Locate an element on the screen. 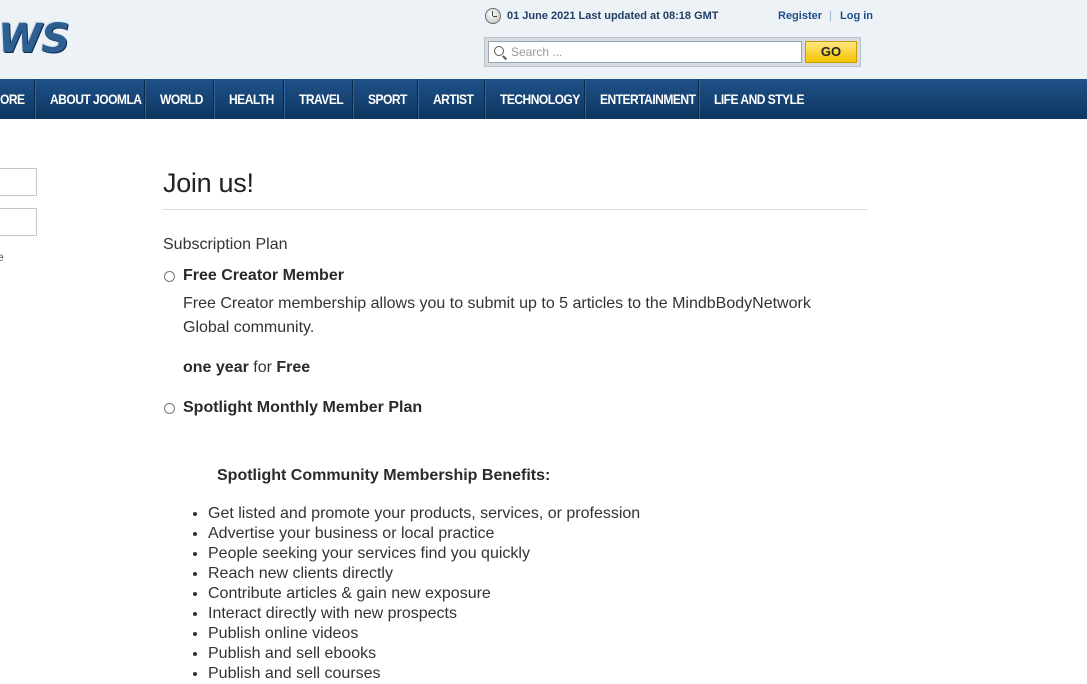 Image resolution: width=1087 pixels, height=684 pixels. subscription-plan-label: Subscription Plan is located at coordinates (225, 244).